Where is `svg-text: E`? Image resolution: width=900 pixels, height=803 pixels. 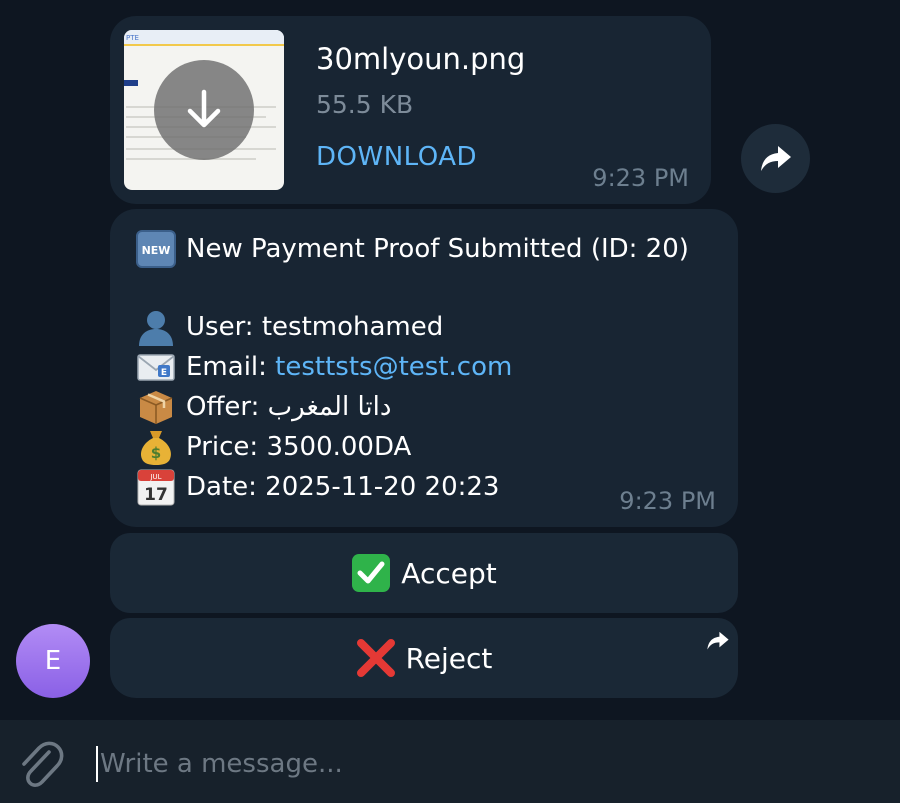 svg-text: E is located at coordinates (164, 373).